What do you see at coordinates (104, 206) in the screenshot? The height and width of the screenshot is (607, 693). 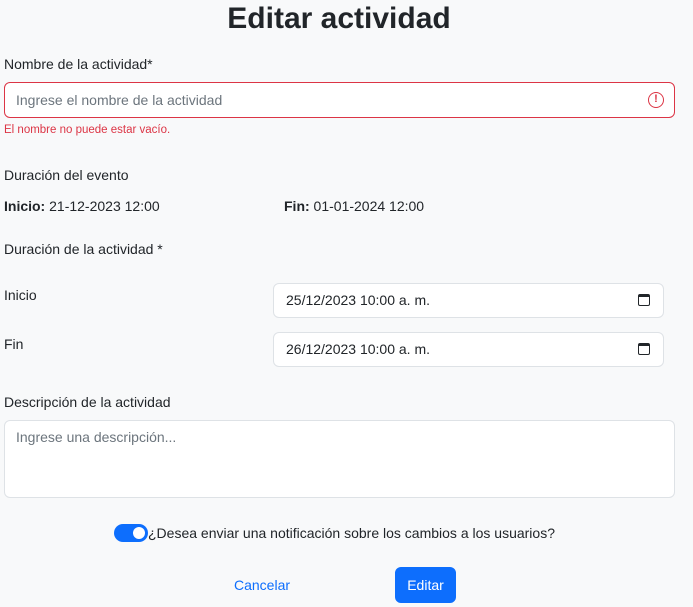 I see `event-start-value: 21-12-2023 12:00` at bounding box center [104, 206].